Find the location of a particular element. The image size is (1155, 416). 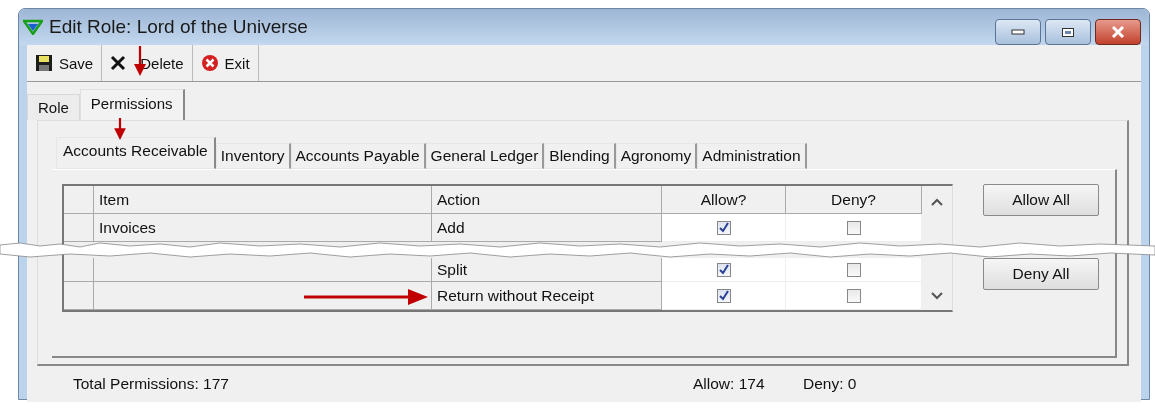

status-text: Allow: 174 is located at coordinates (729, 384).